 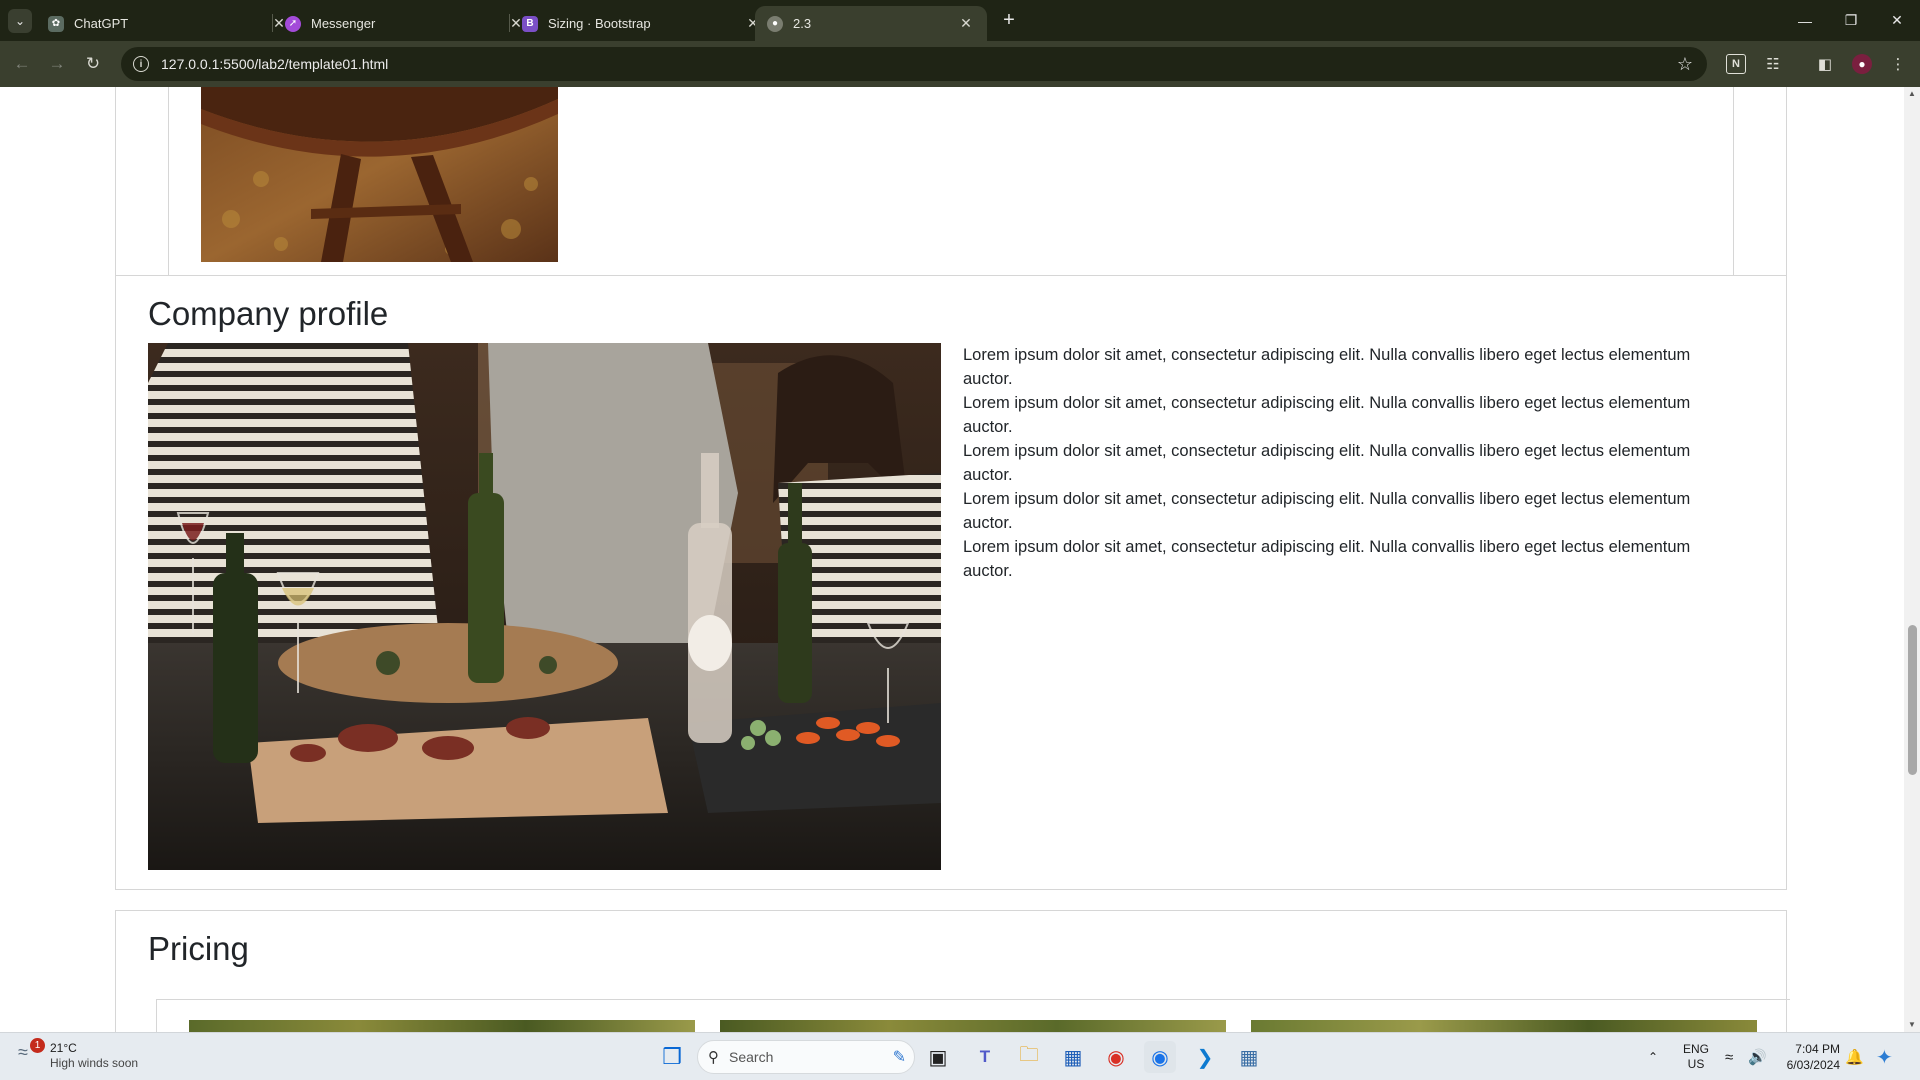 I want to click on search-icon: ⚲, so click(x=713, y=1057).